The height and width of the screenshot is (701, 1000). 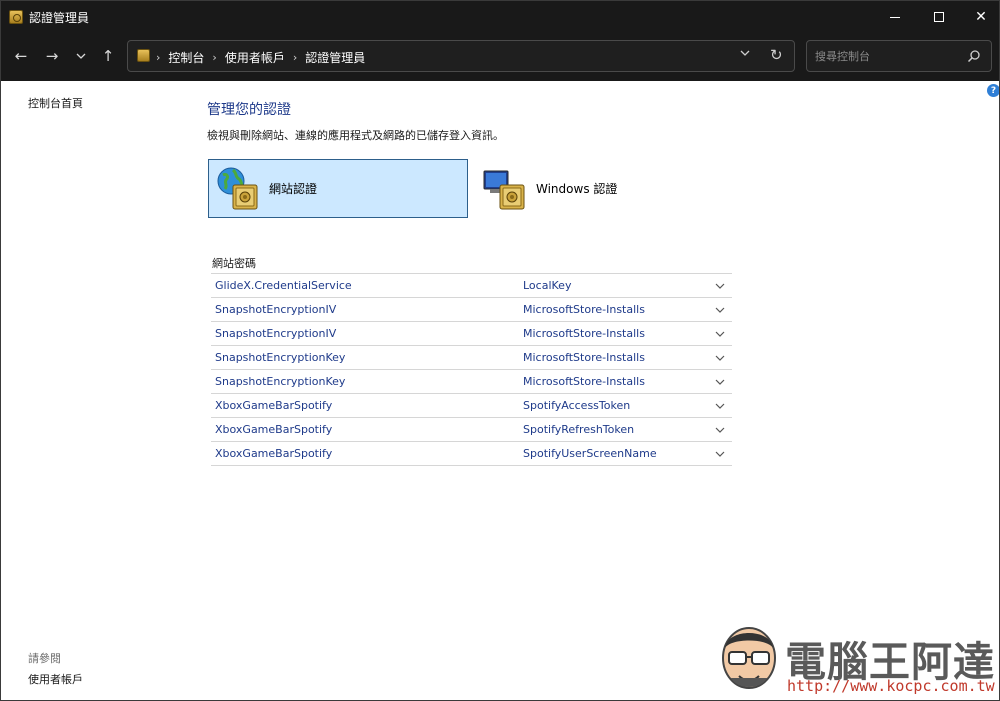 I want to click on search-box, so click(x=899, y=56).